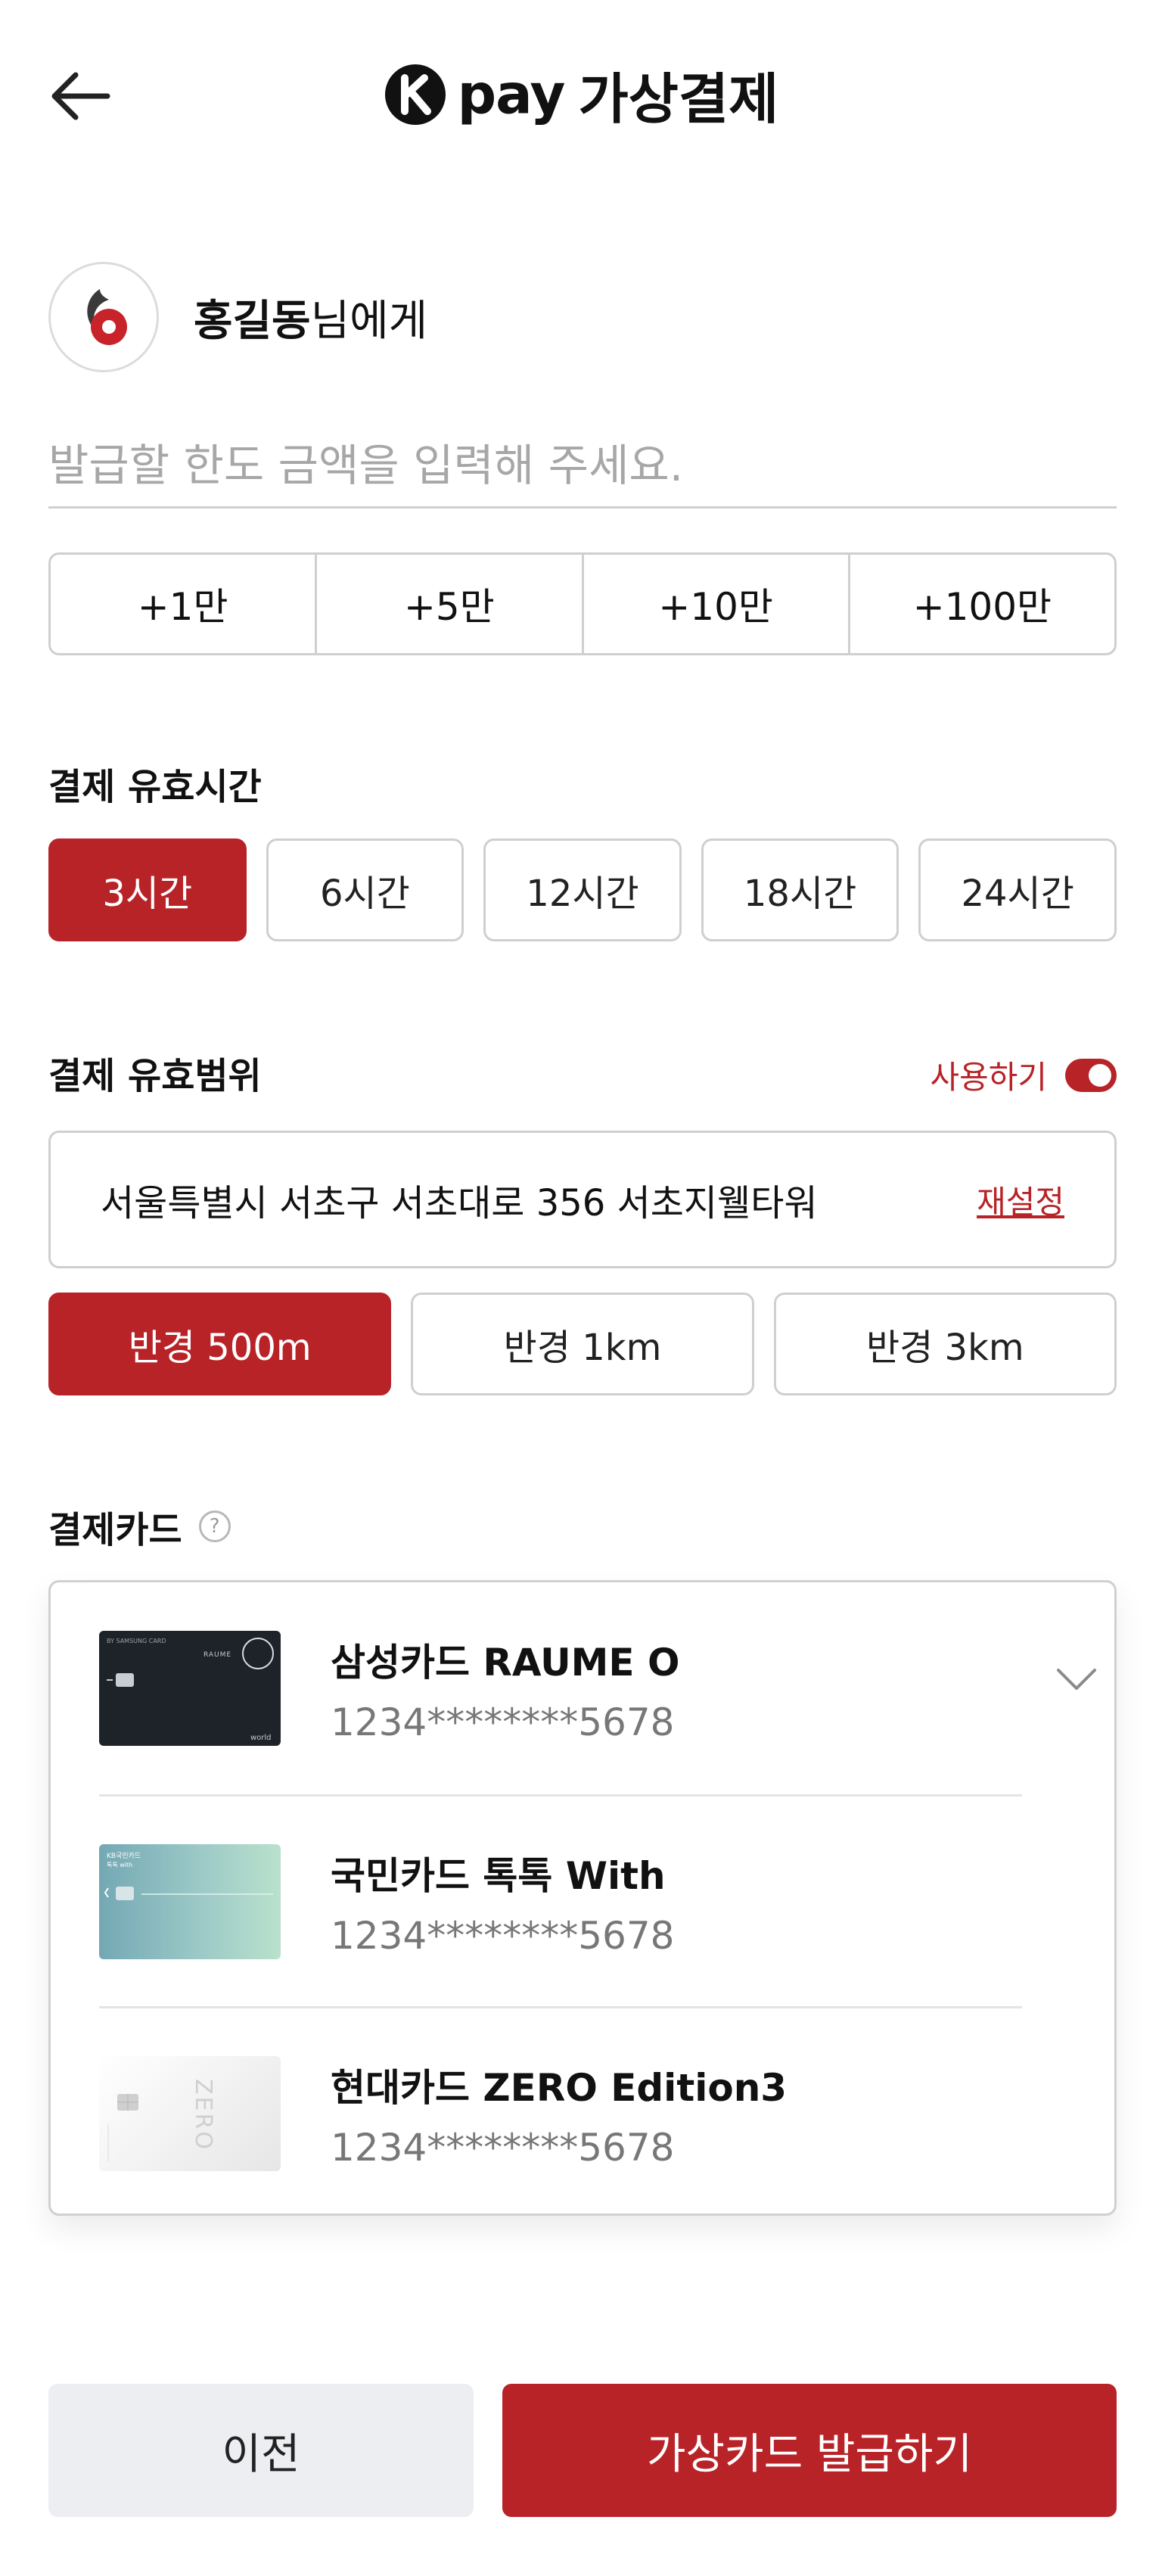  I want to click on question-circle-icon: ?, so click(214, 1526).